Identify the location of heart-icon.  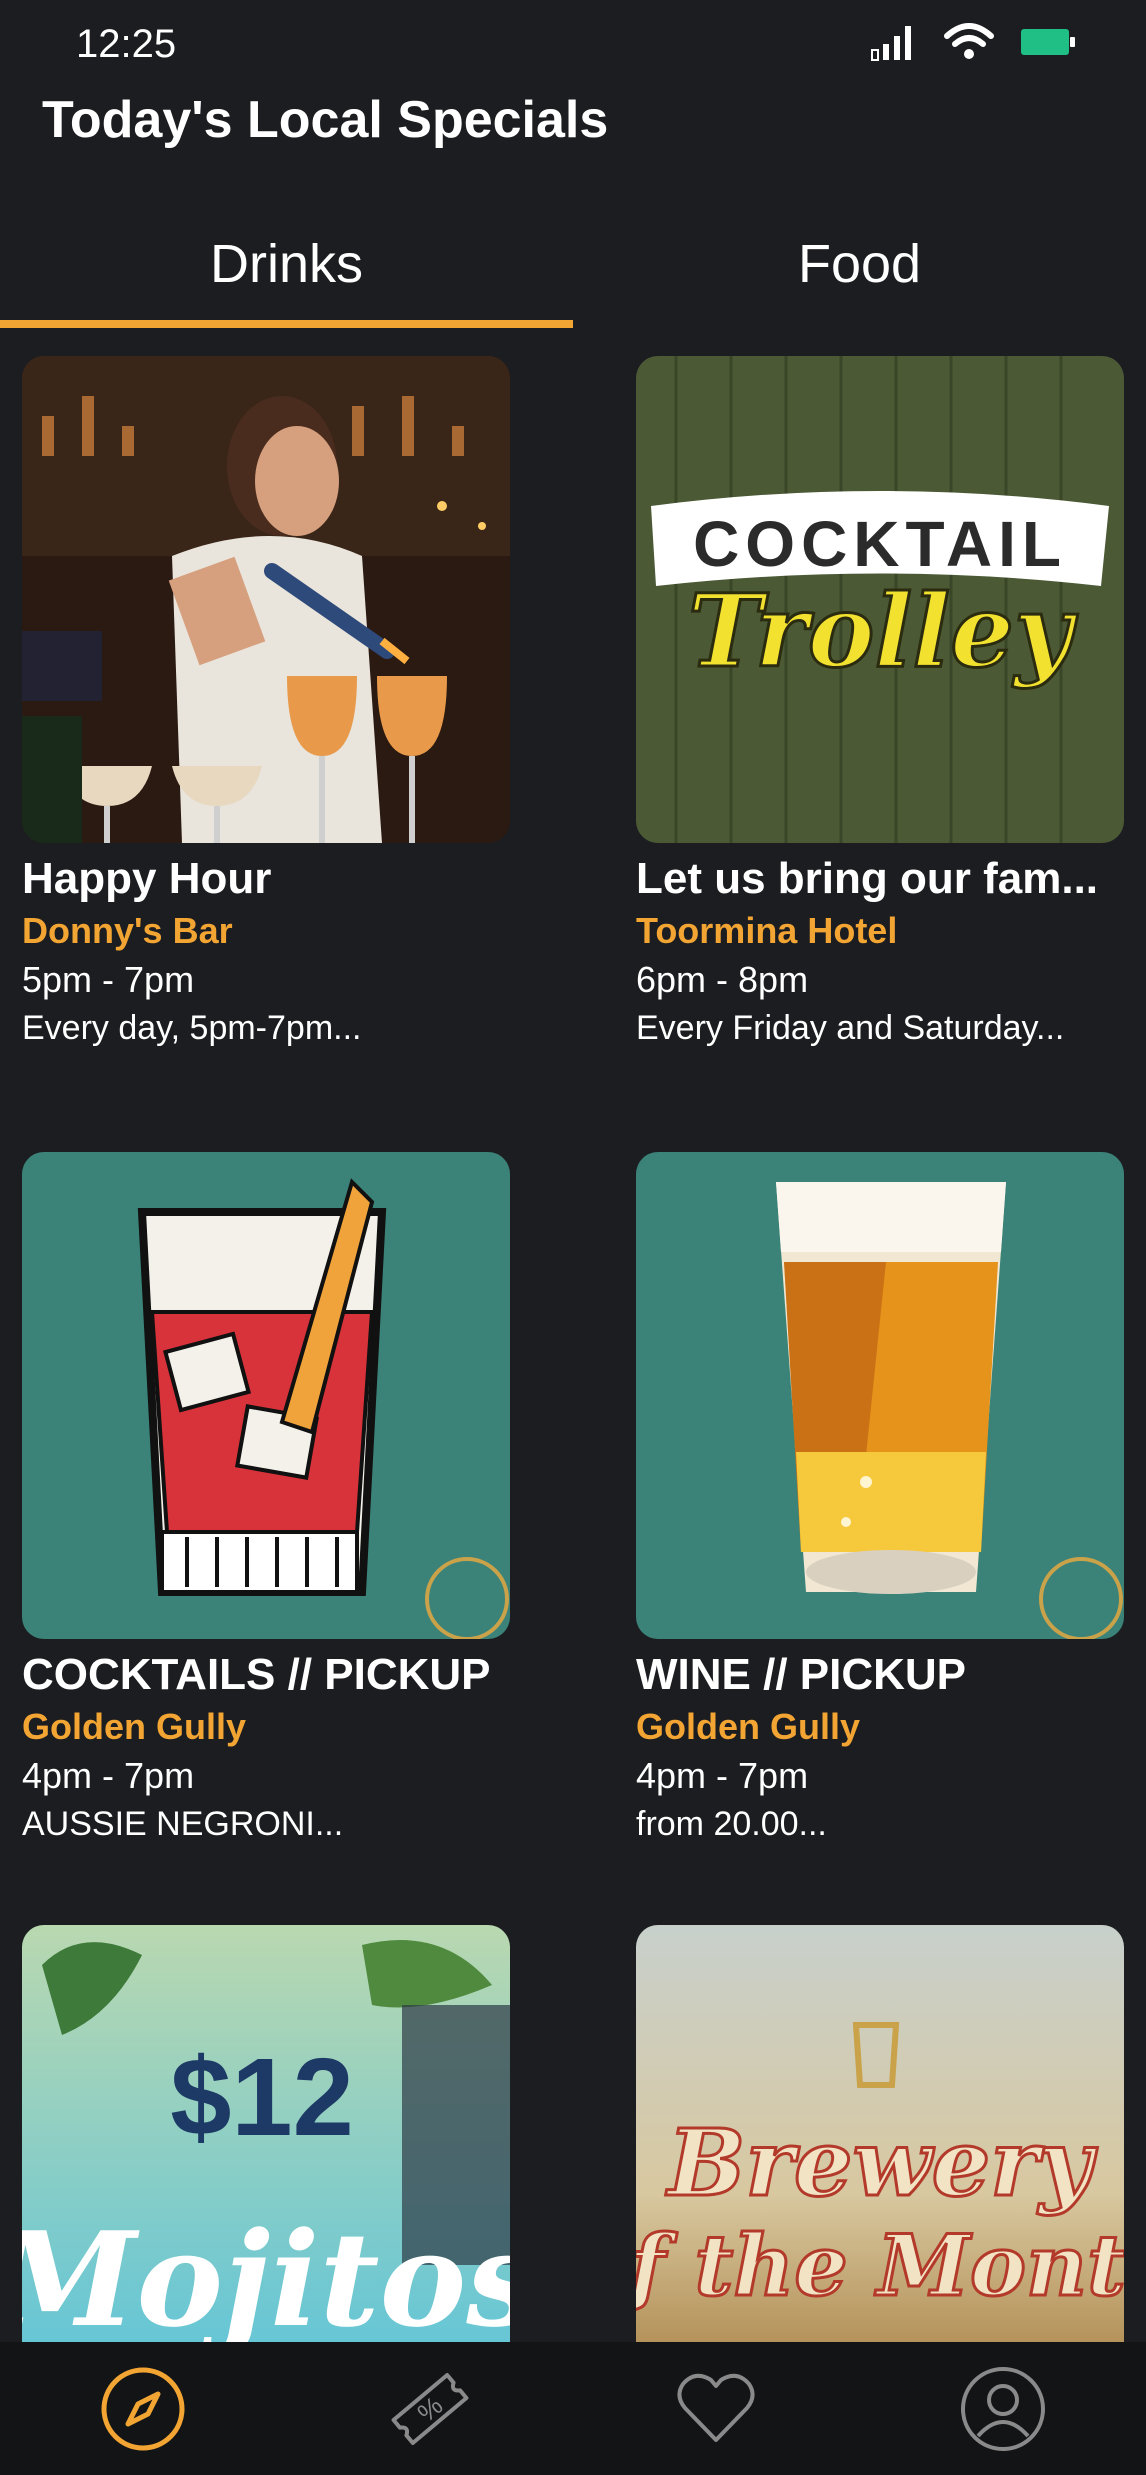
(716, 2407).